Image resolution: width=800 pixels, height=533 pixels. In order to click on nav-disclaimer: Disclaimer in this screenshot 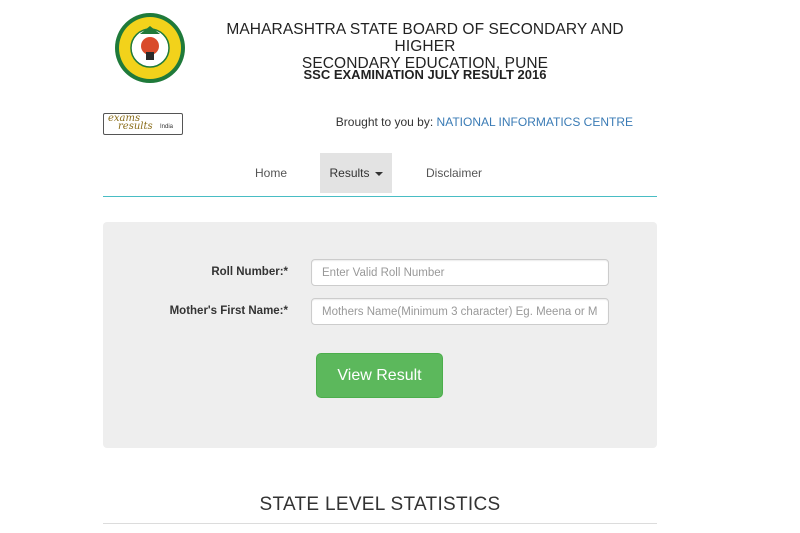, I will do `click(454, 173)`.